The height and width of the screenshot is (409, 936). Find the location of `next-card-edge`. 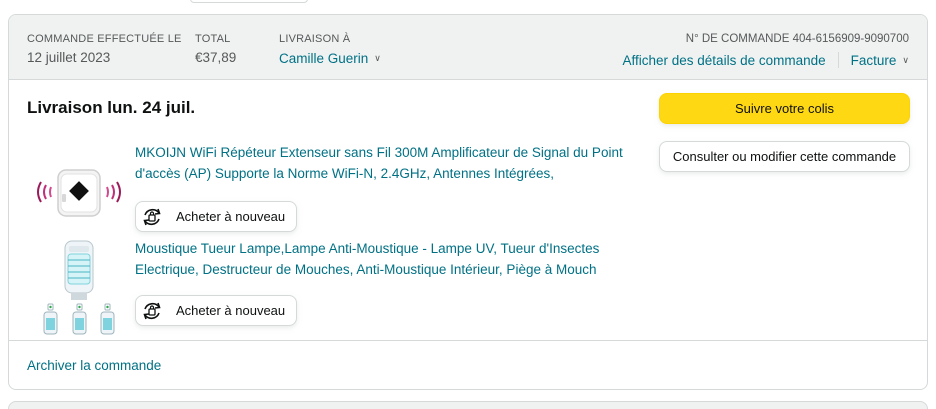

next-card-edge is located at coordinates (468, 405).